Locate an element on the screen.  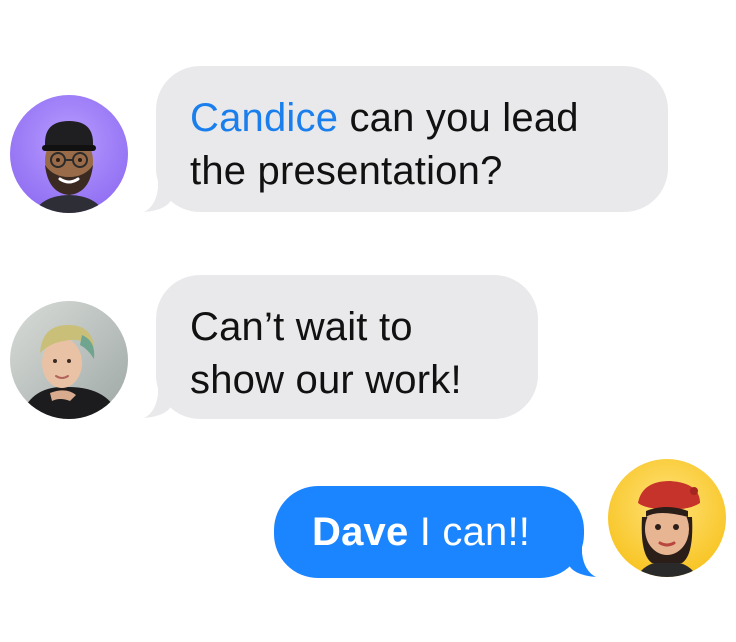
sender-avatar-photo-woman is located at coordinates (69, 360).